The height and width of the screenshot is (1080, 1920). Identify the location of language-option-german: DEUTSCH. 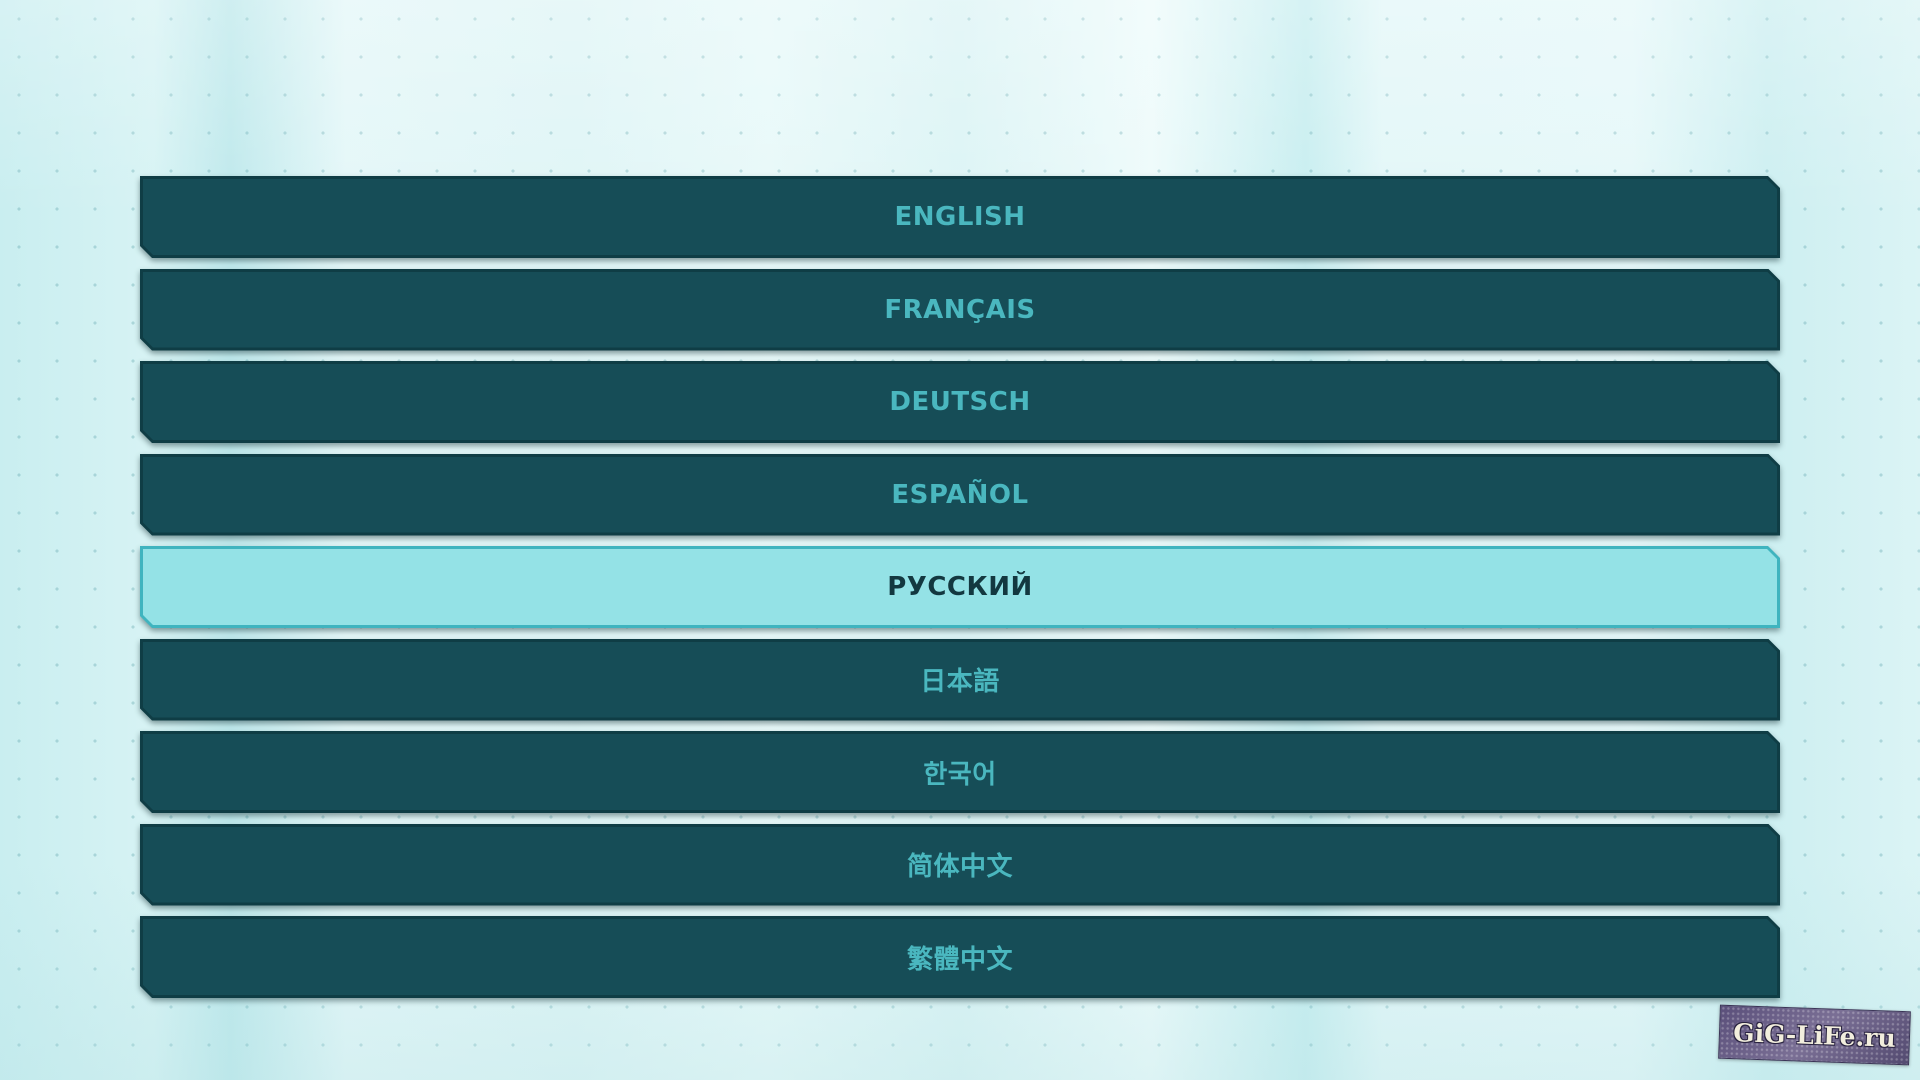
(960, 402).